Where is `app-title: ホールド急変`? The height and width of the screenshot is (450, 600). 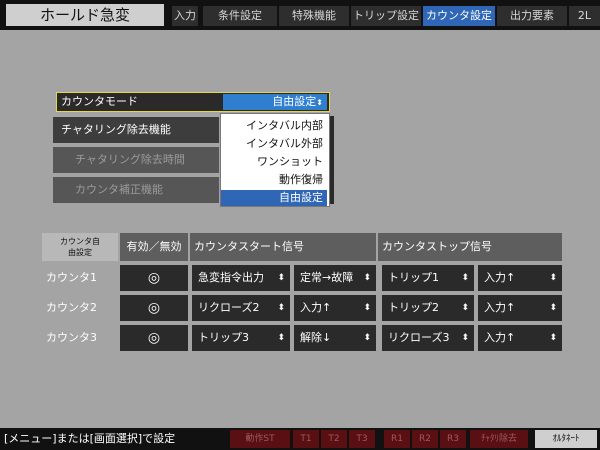
app-title: ホールド急変 is located at coordinates (85, 15).